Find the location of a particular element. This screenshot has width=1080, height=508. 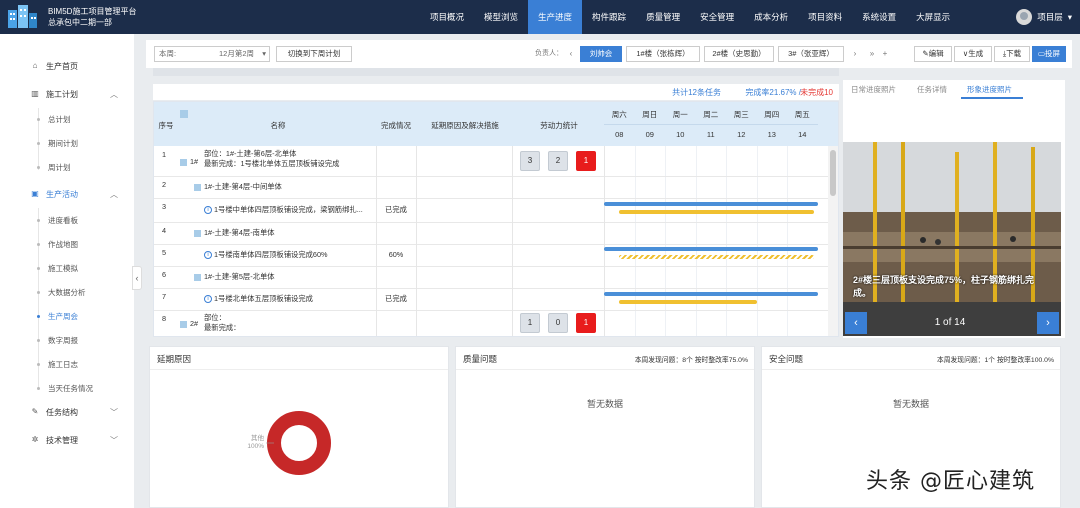

app-title-line2: 总承包中二期一部 is located at coordinates (80, 22).